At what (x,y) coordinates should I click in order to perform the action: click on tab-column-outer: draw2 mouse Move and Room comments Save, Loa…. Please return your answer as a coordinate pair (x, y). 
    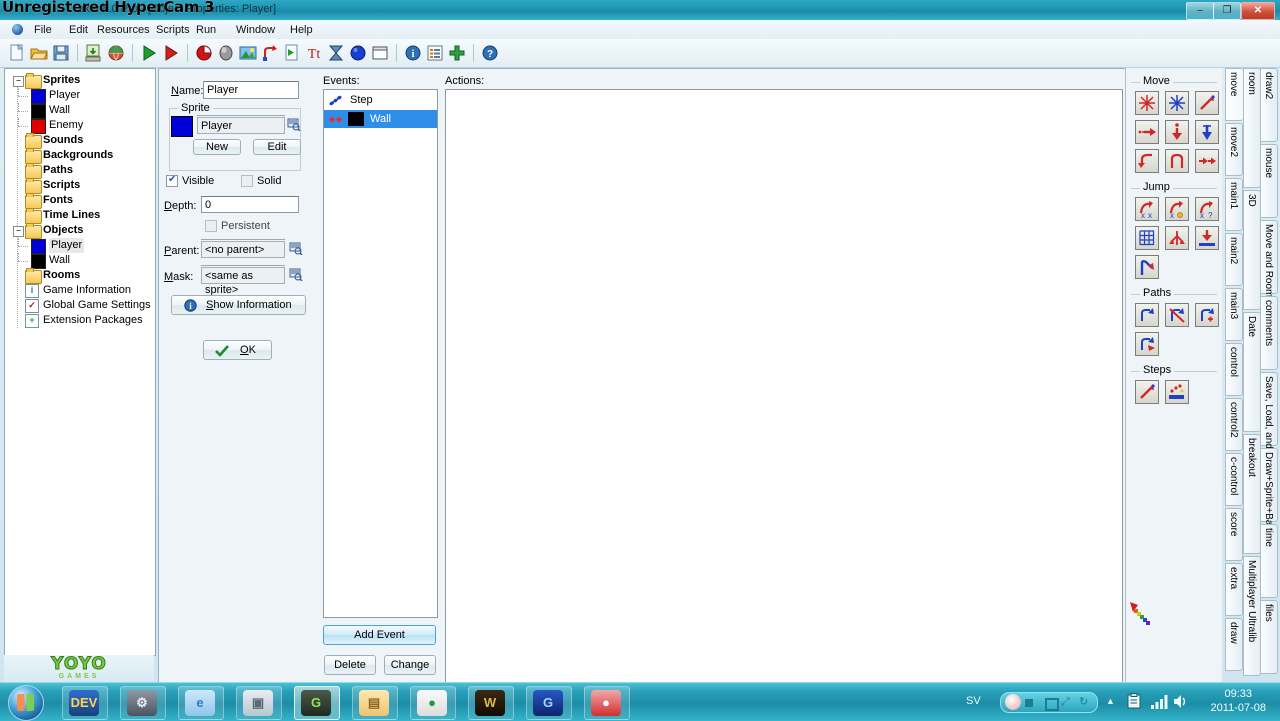
    Looking at the image, I should click on (1270, 375).